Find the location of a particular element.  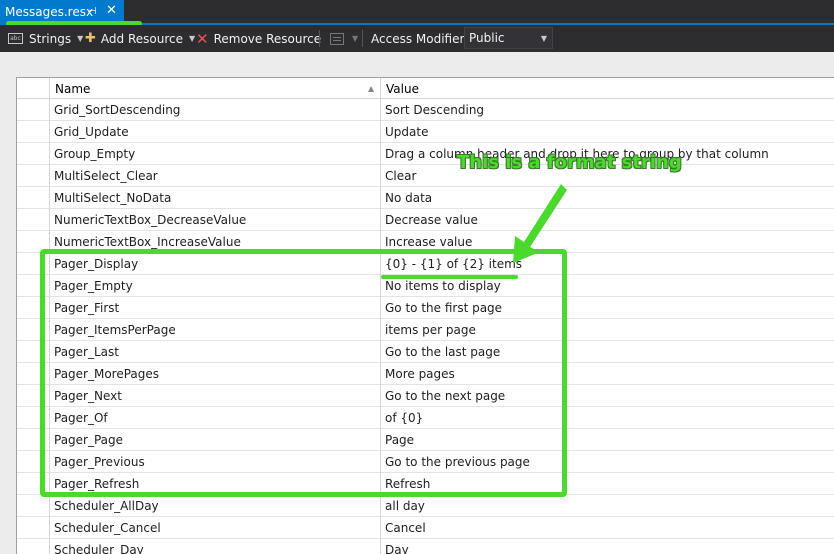

table-row: Scheduler_Day Day is located at coordinates (425, 546).